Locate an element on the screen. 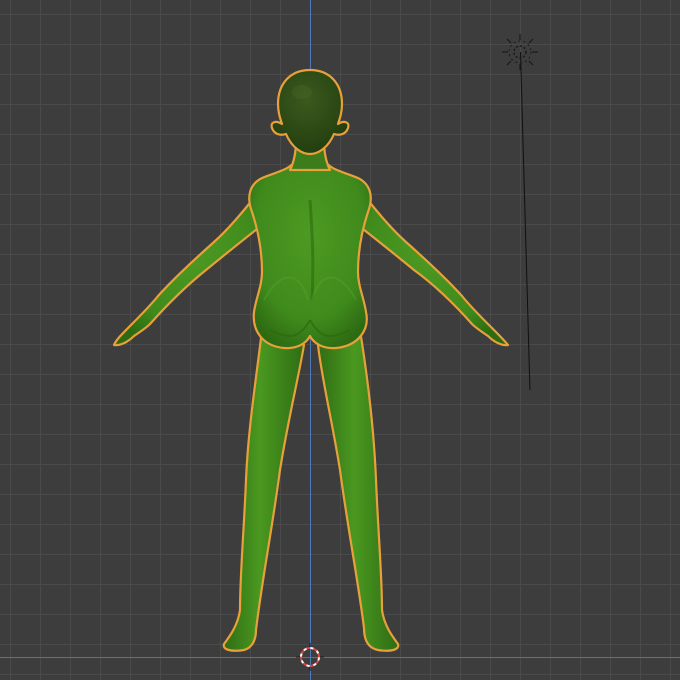 The height and width of the screenshot is (680, 680). head is located at coordinates (310, 112).